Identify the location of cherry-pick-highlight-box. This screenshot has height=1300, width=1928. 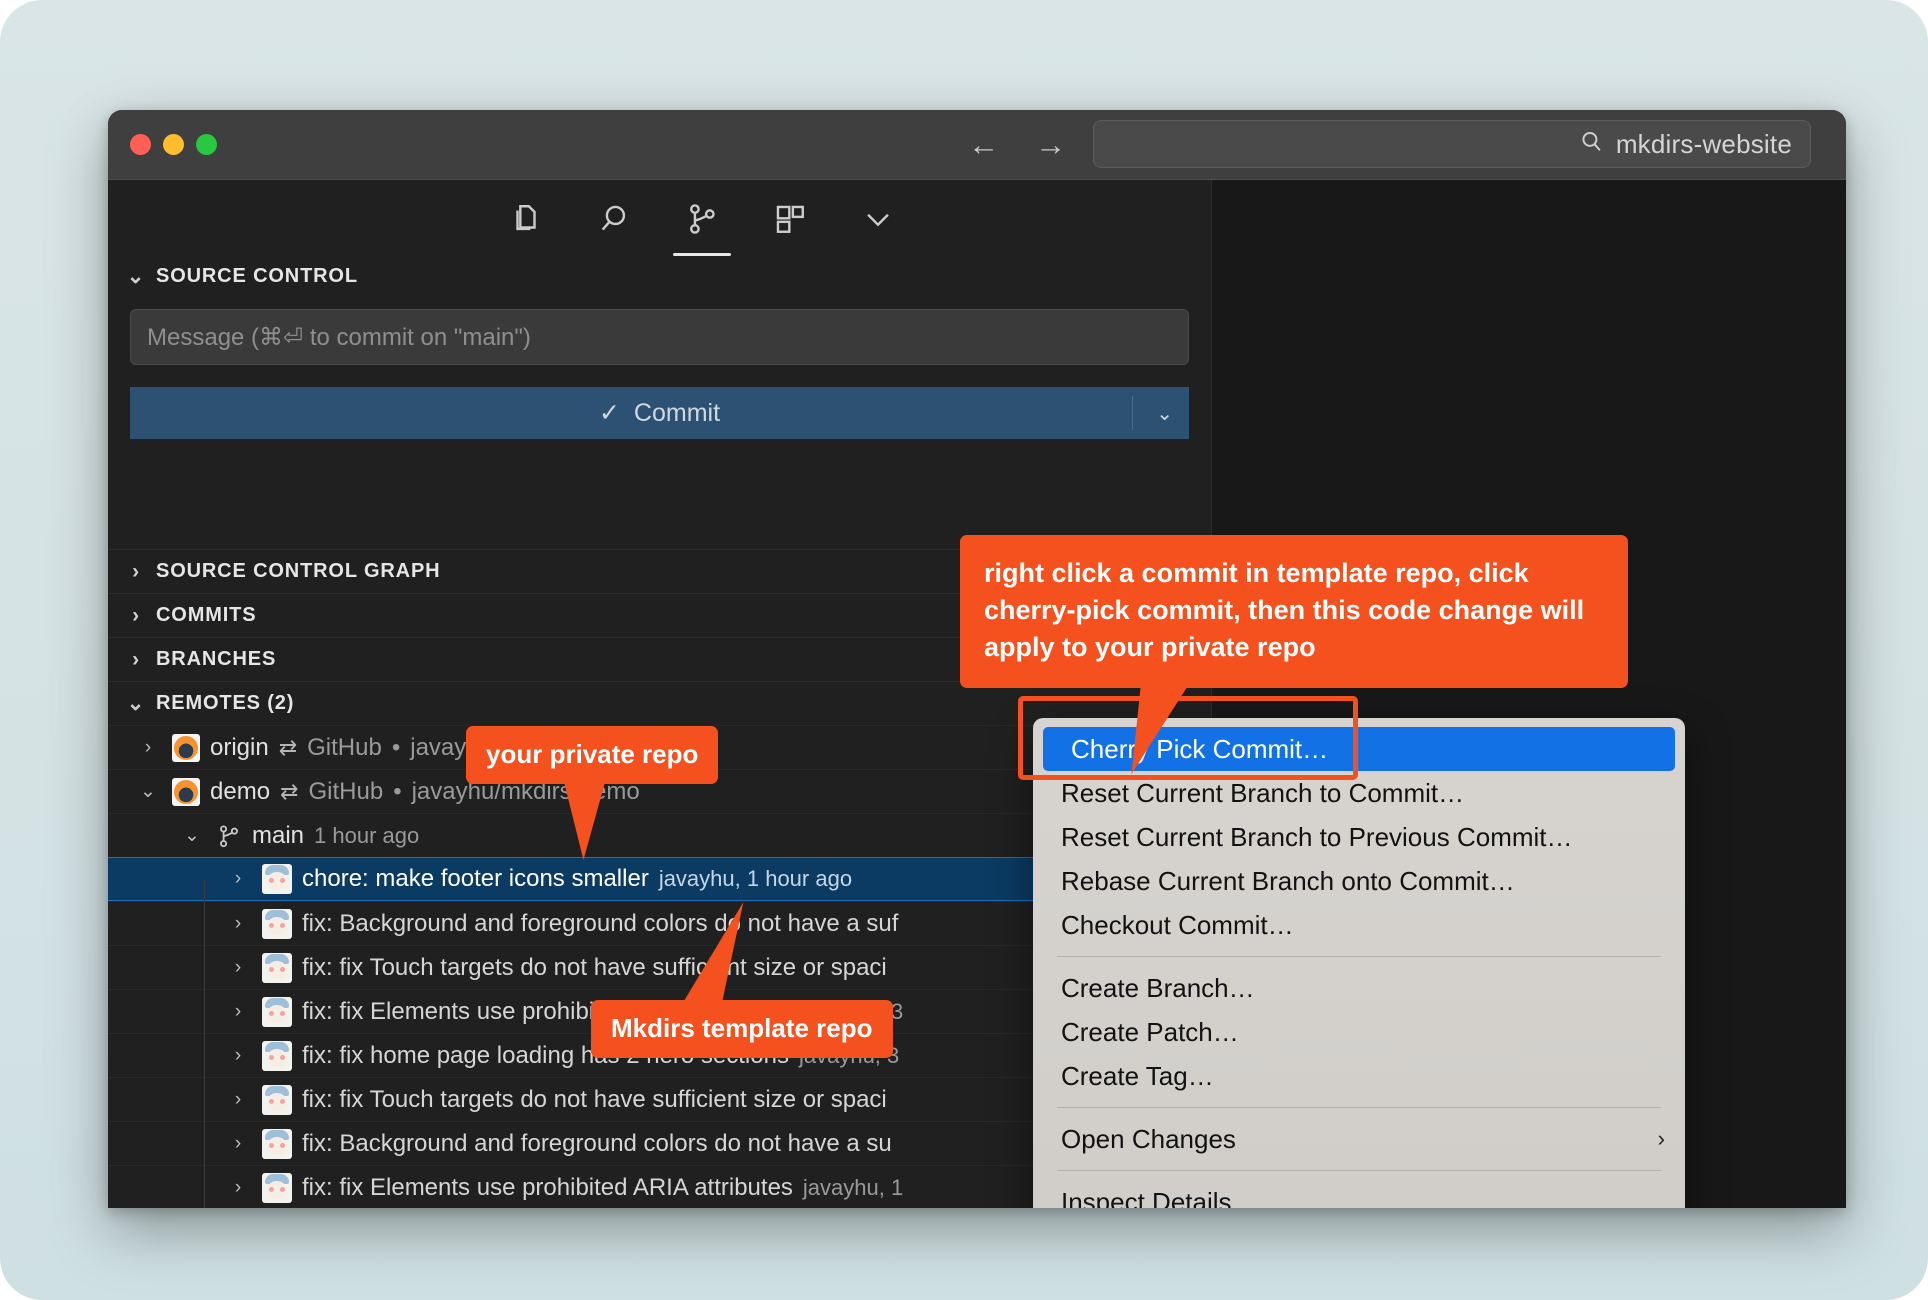
(1188, 738).